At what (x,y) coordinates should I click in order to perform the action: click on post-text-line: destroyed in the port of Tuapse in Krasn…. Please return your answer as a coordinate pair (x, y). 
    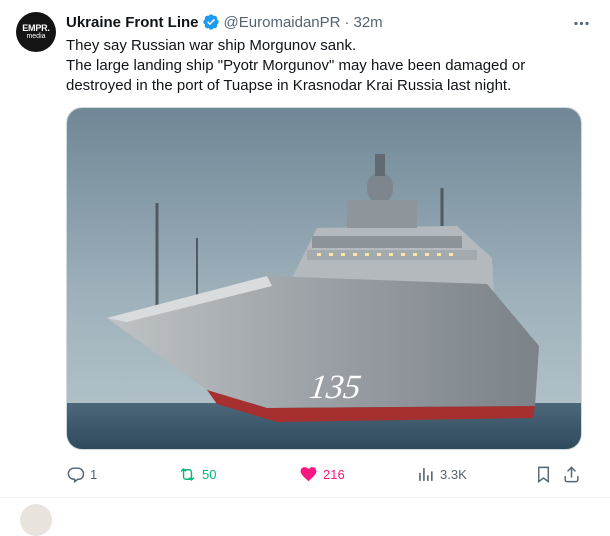
    Looking at the image, I should click on (289, 85).